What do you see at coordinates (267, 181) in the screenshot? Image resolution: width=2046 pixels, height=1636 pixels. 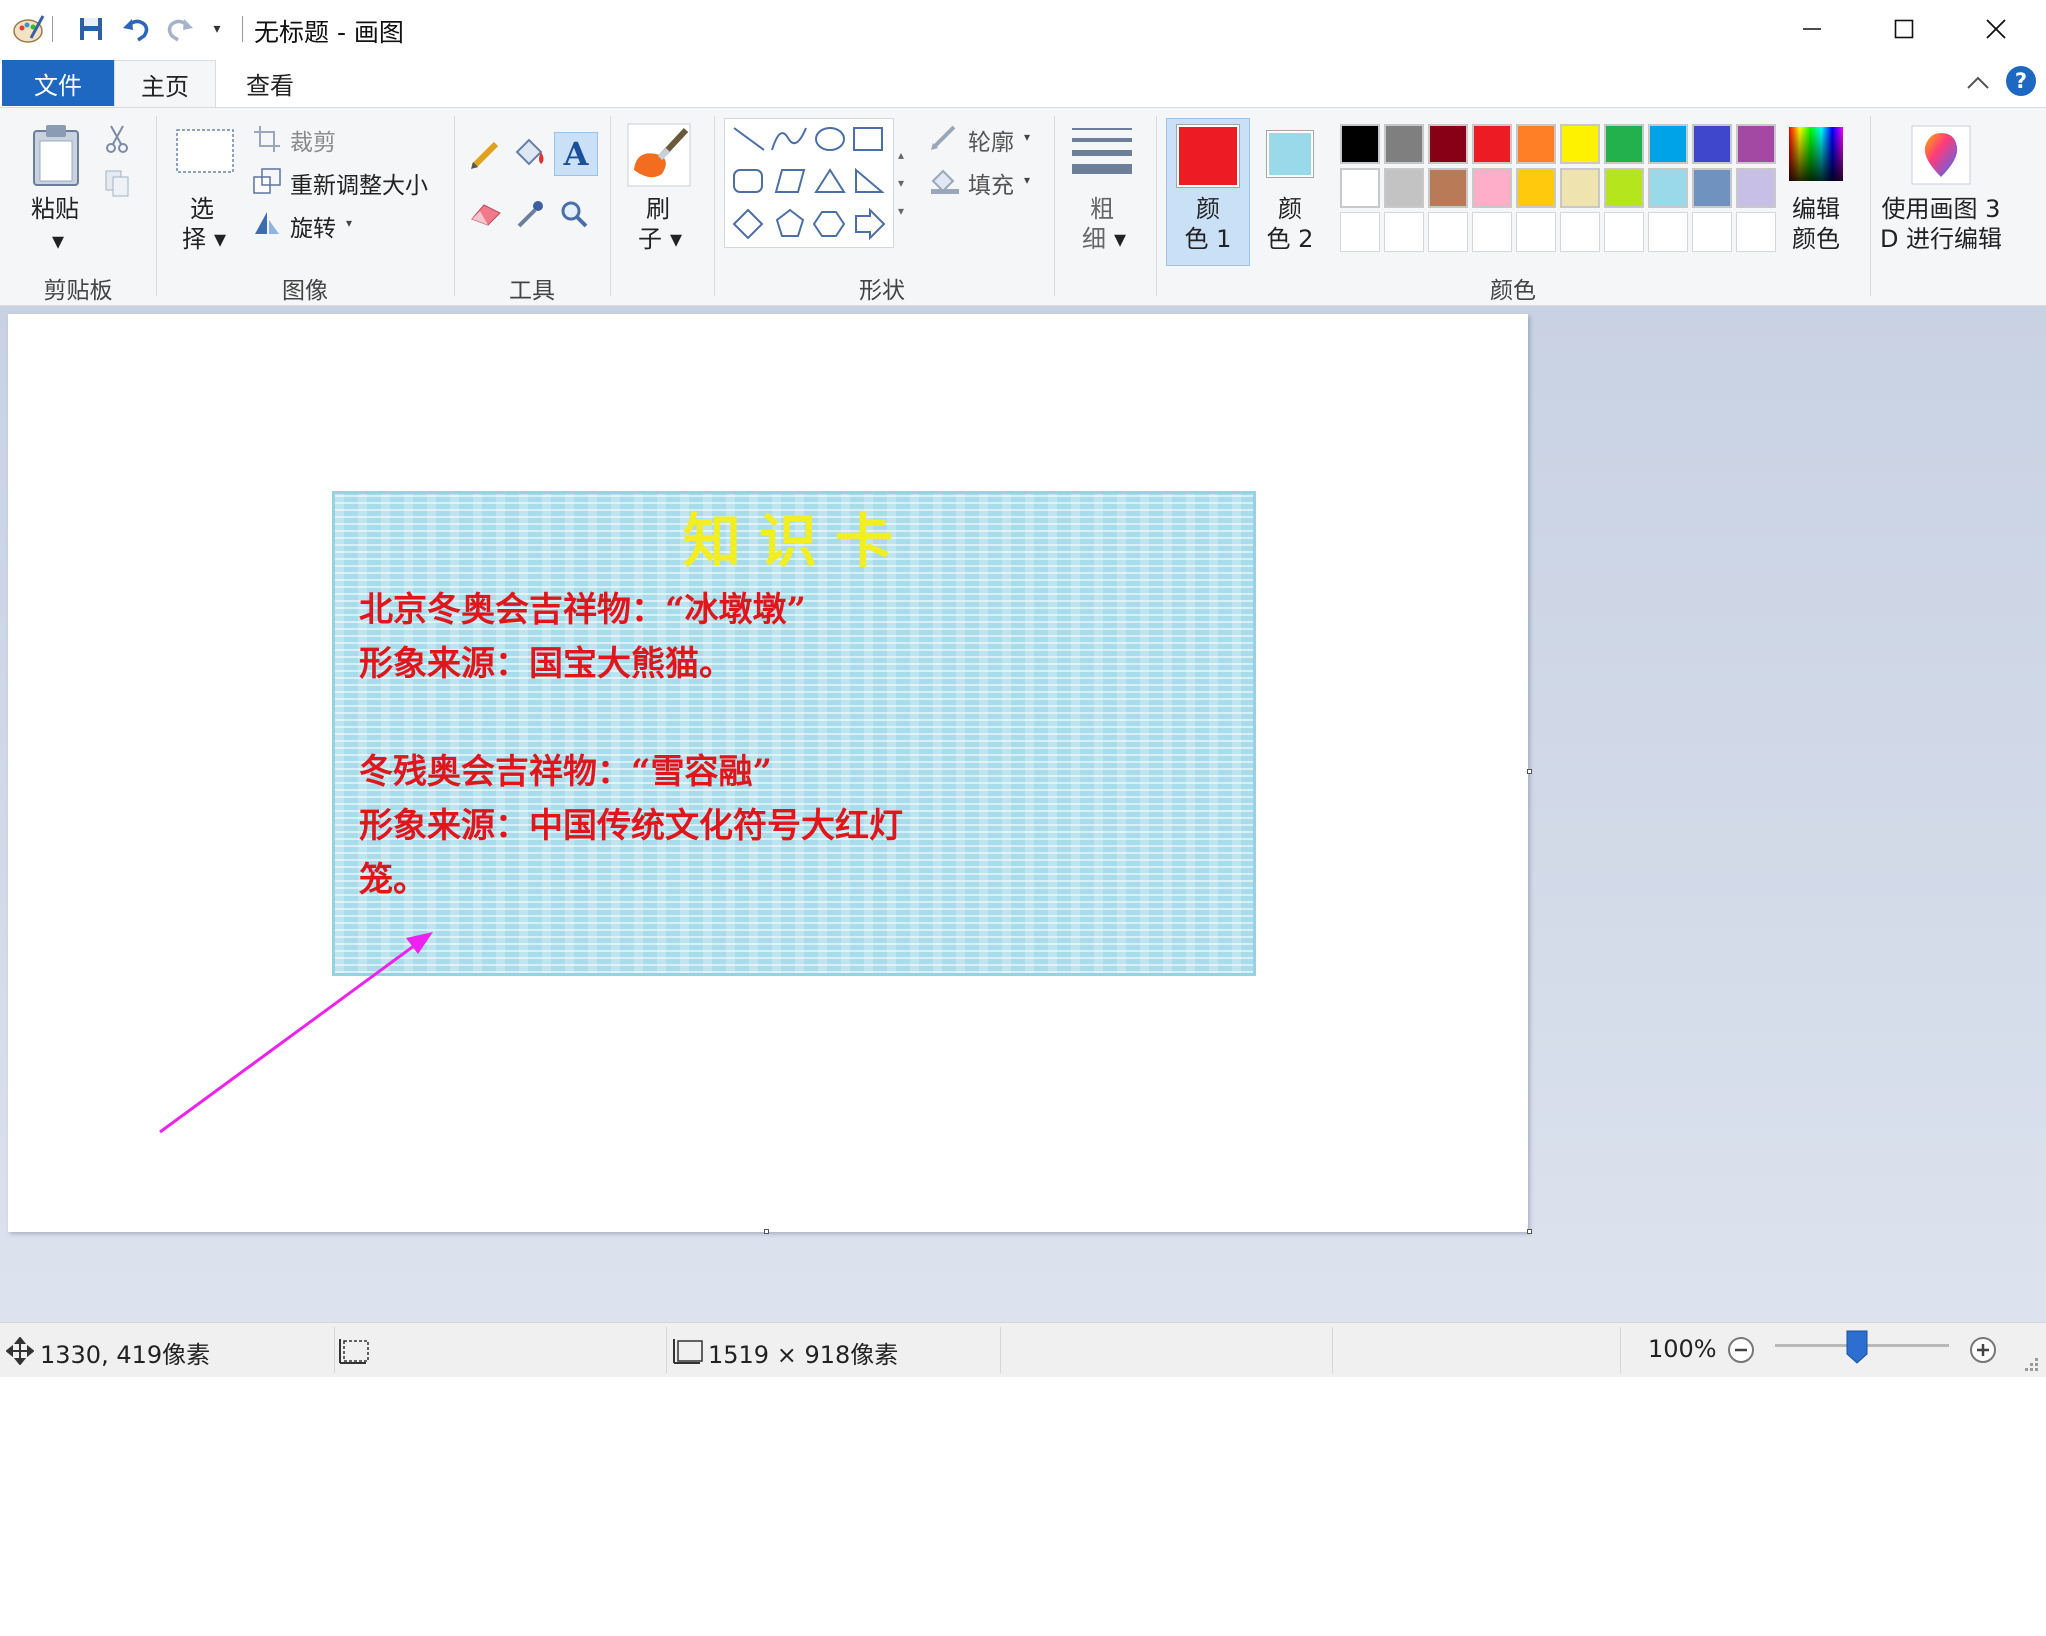 I see `resize-icon` at bounding box center [267, 181].